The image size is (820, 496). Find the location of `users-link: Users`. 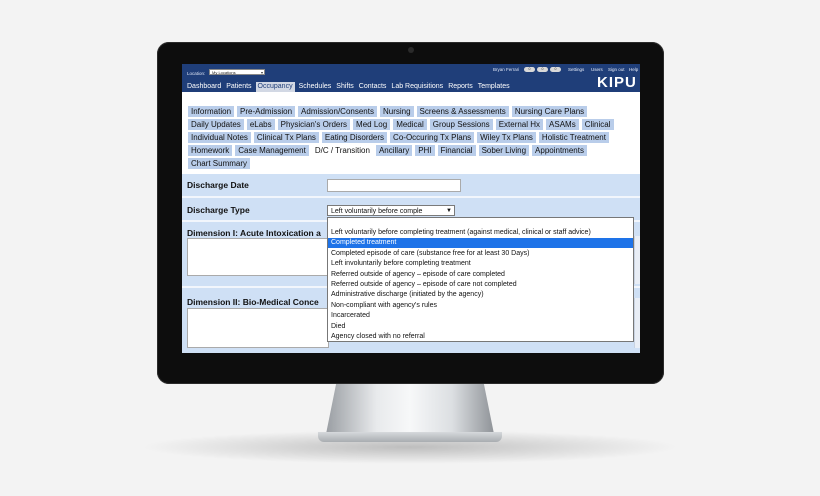

users-link: Users is located at coordinates (597, 69).